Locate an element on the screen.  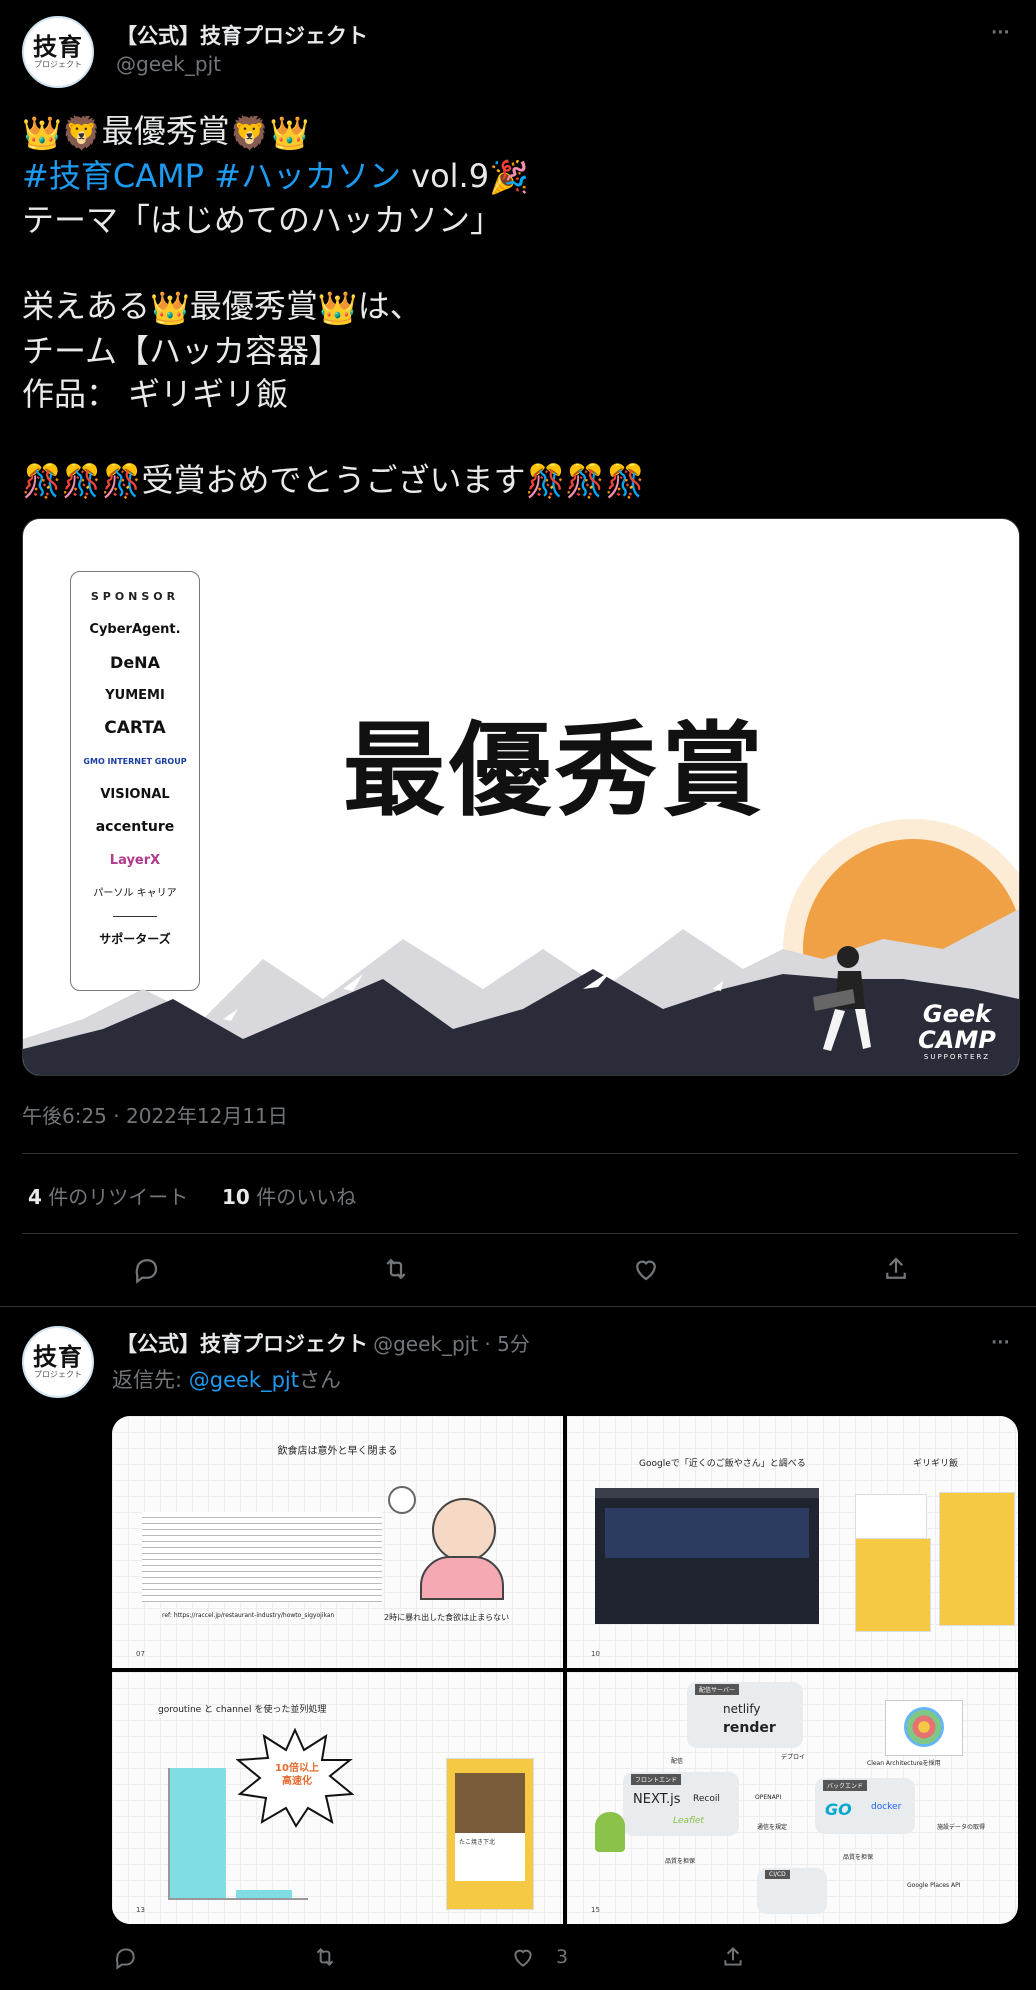
like-count: 10 is located at coordinates (236, 1197).